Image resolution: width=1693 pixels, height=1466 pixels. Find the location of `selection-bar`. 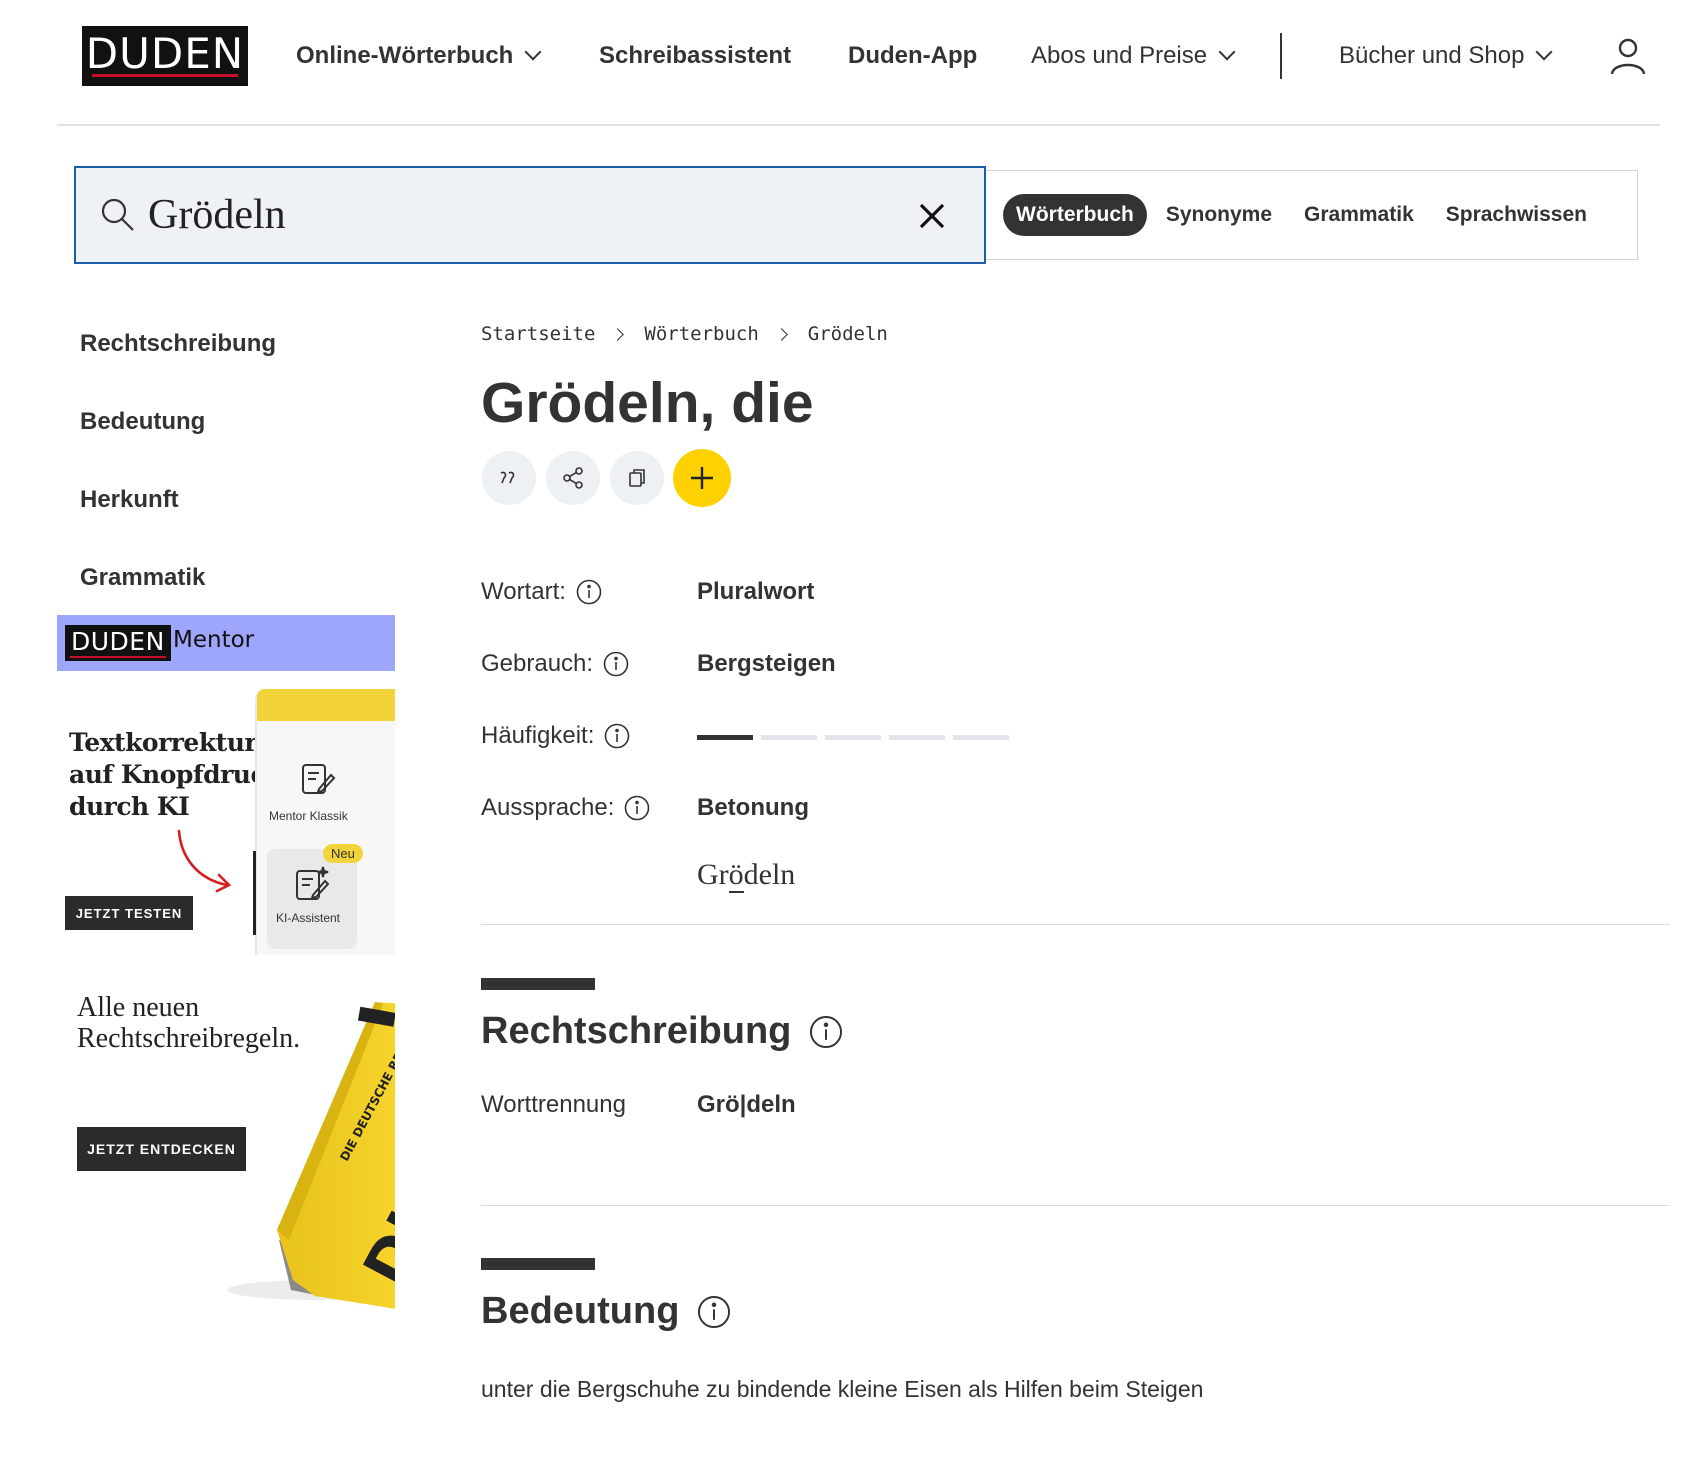

selection-bar is located at coordinates (254, 893).